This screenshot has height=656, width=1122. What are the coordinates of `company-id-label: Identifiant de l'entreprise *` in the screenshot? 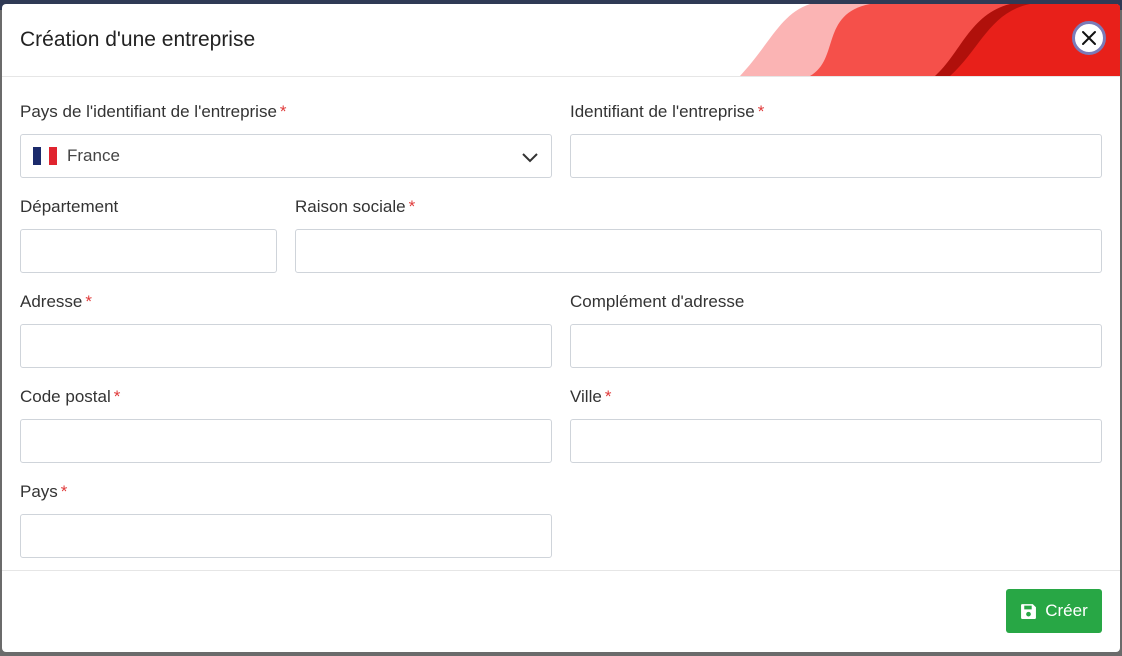 It's located at (667, 111).